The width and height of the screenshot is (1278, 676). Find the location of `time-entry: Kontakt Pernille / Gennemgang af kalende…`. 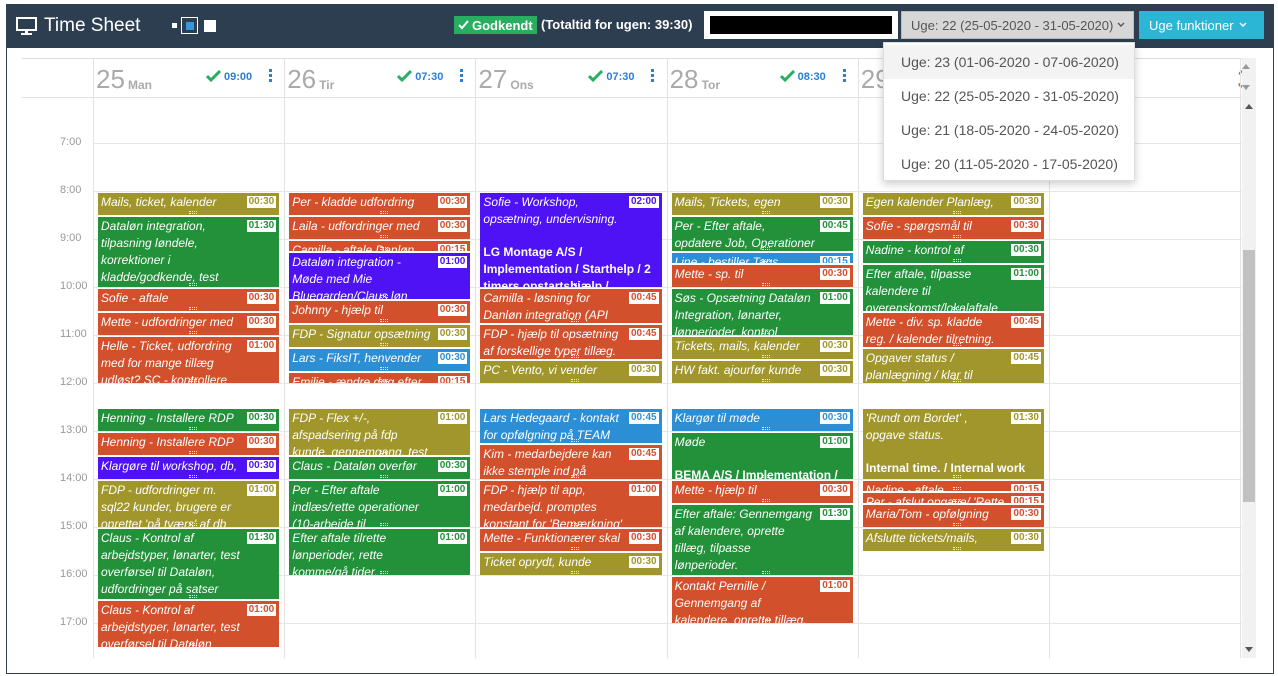

time-entry: Kontakt Pernille / Gennemgang af kalende… is located at coordinates (762, 600).